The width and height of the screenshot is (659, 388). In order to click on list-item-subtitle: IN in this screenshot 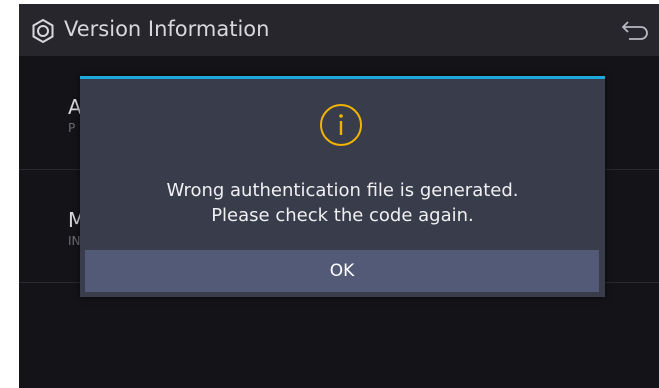, I will do `click(74, 241)`.